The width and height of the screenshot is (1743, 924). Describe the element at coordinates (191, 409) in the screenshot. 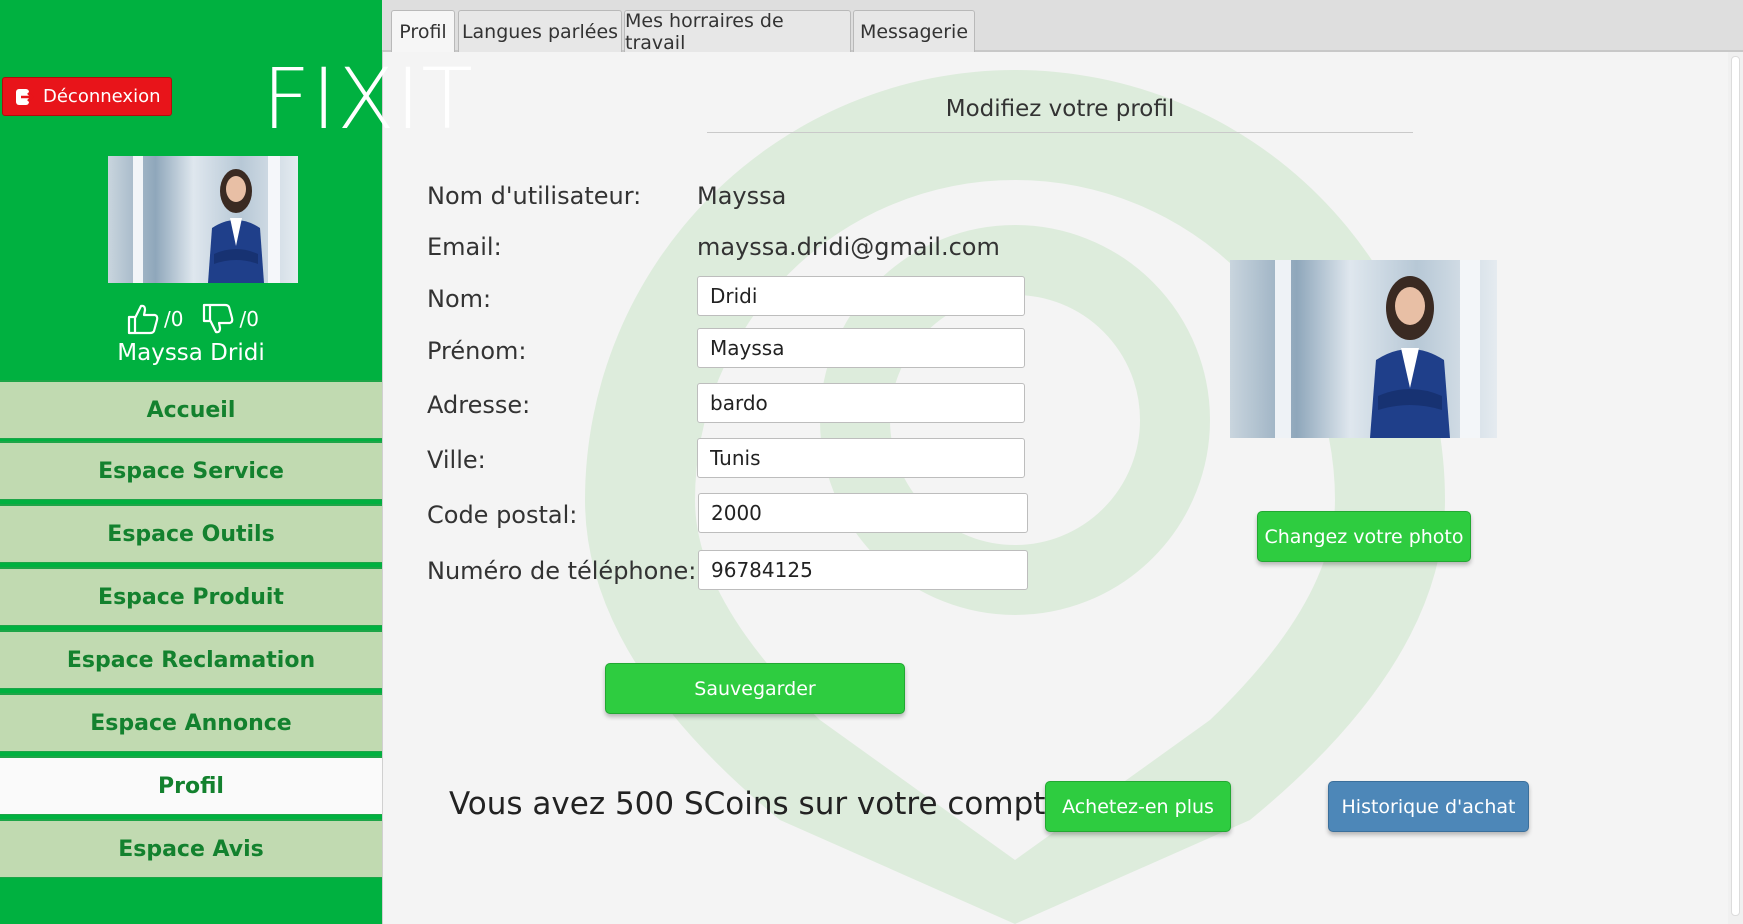

I see `sidebar-item-accueil: Accueil` at that location.